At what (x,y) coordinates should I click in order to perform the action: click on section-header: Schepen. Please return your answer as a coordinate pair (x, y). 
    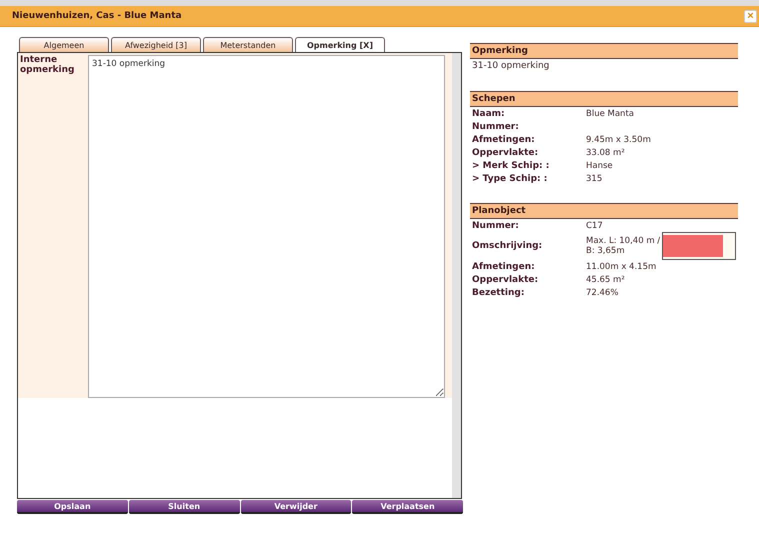
    Looking at the image, I should click on (604, 99).